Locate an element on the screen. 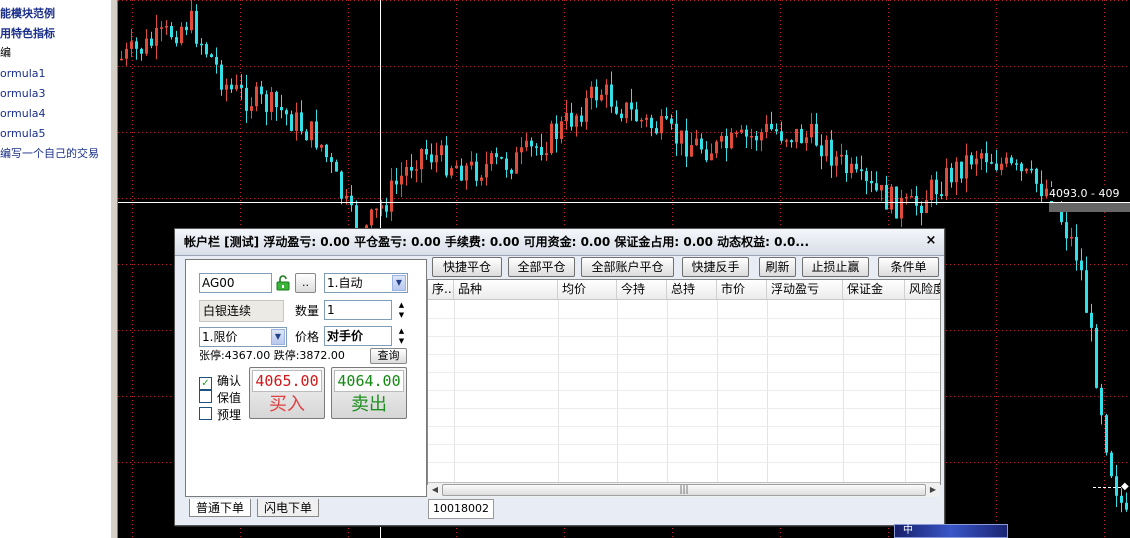 This screenshot has width=1130, height=538. tree-item: ormula5 is located at coordinates (23, 134).